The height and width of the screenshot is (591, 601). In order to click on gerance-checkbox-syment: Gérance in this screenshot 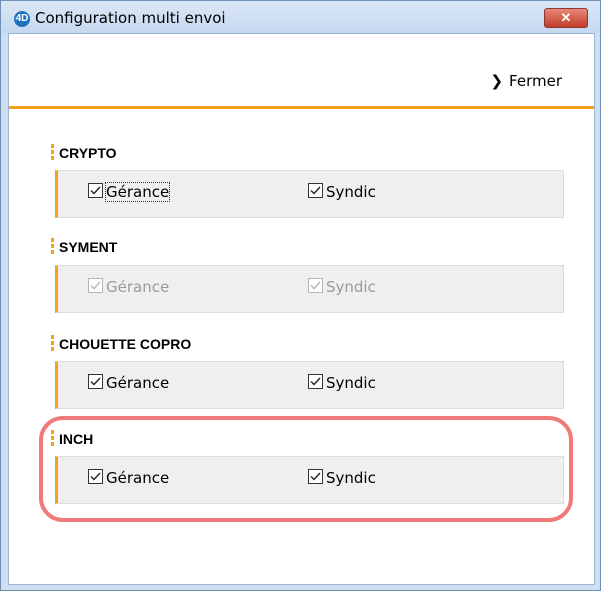, I will do `click(128, 287)`.